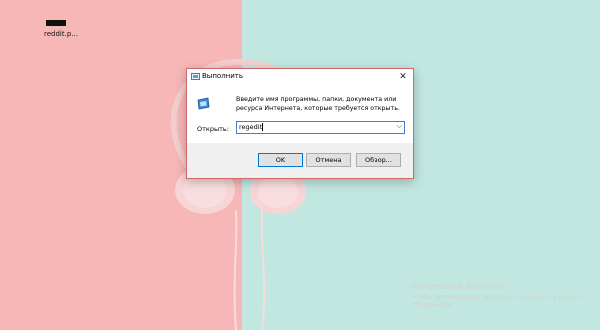 This screenshot has height=330, width=600. Describe the element at coordinates (213, 129) in the screenshot. I see `open-label: Открыть:` at that location.